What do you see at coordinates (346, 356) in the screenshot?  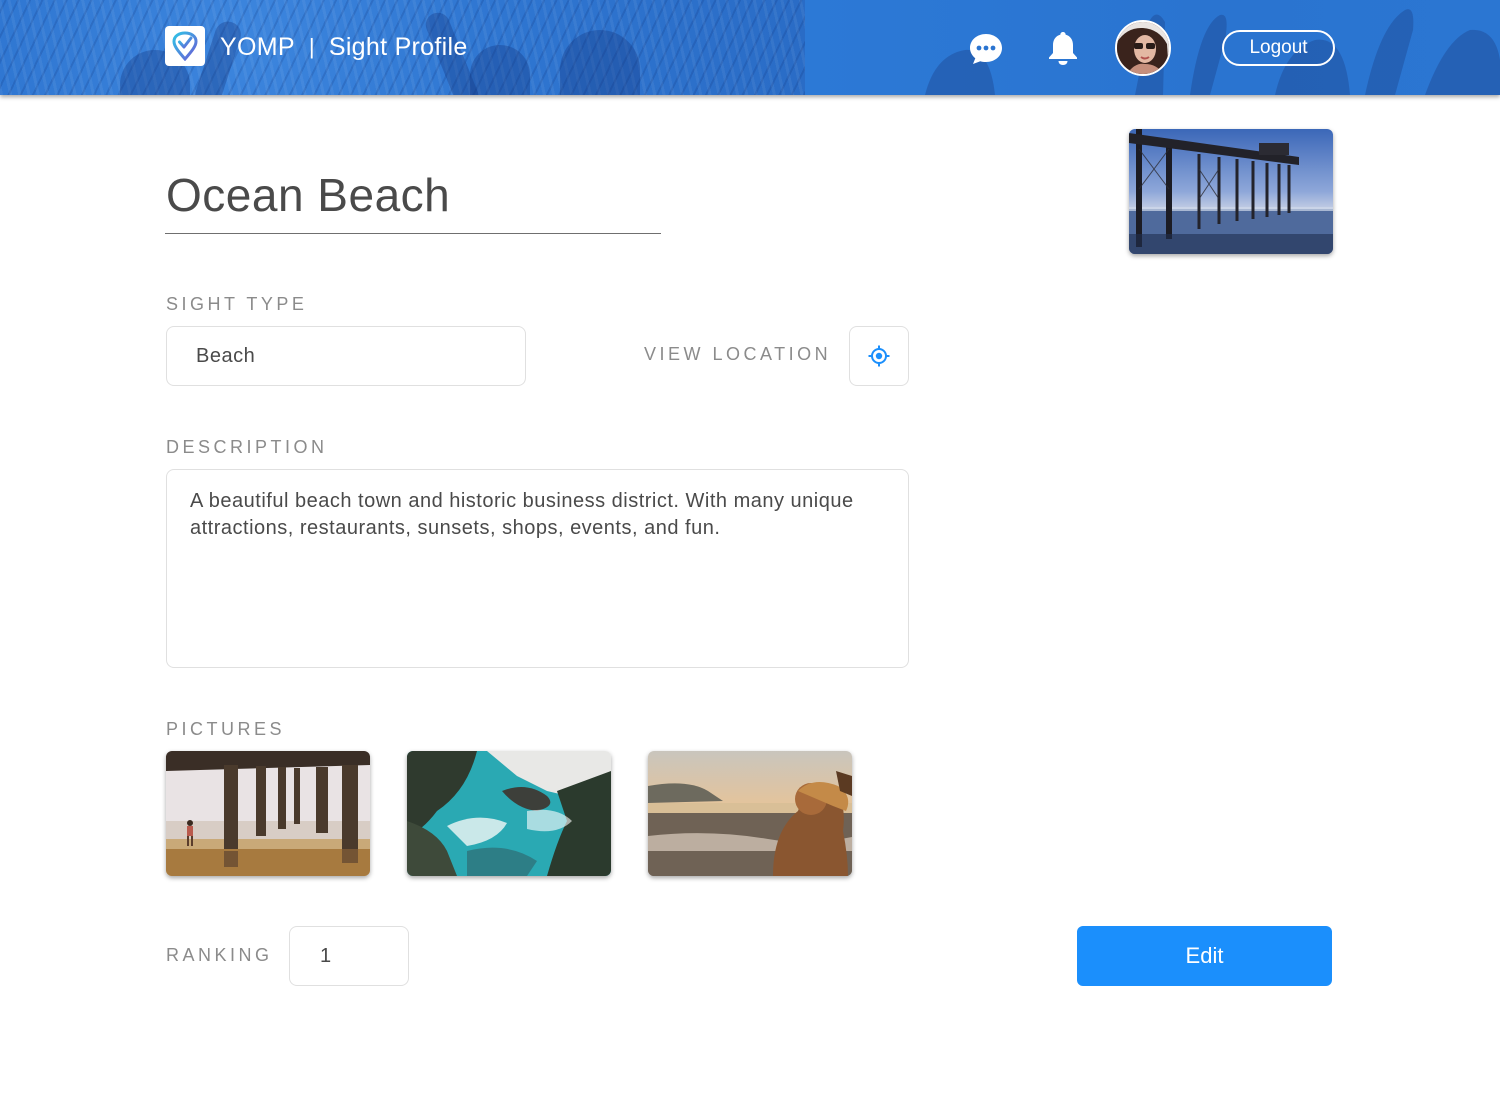 I see `sight-type-input` at bounding box center [346, 356].